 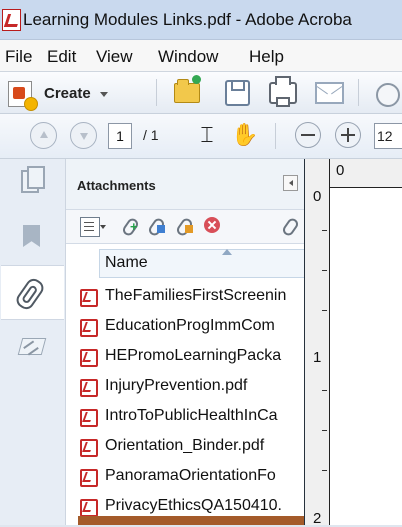 I want to click on attachment-row: Orientation_Binder.pdf, so click(x=190, y=447).